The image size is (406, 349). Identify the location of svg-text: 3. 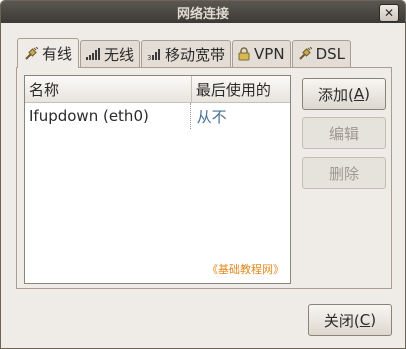
(149, 57).